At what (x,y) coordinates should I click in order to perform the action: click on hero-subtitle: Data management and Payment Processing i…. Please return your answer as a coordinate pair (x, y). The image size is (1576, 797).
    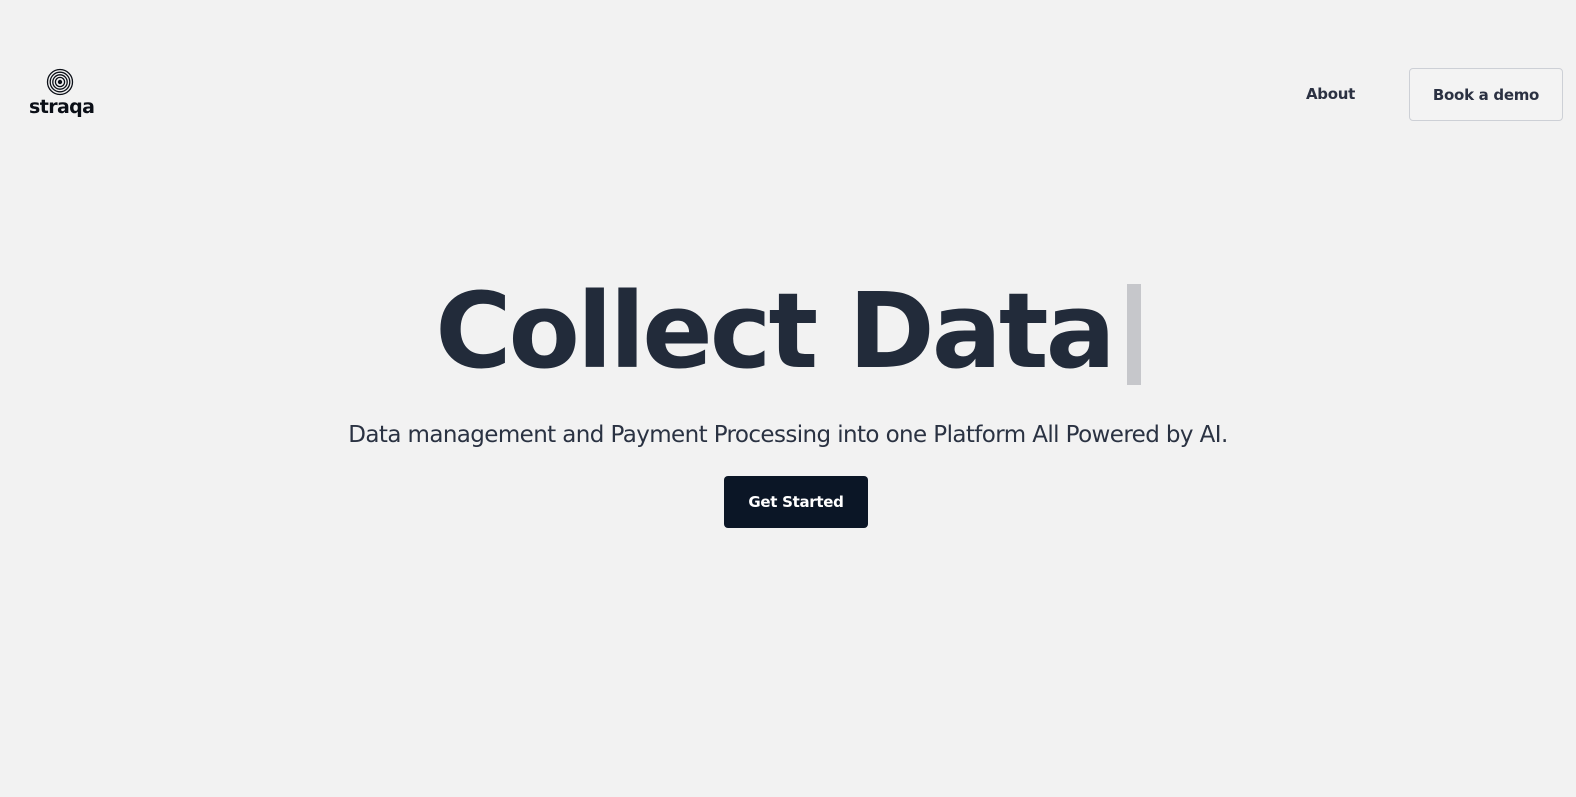
    Looking at the image, I should click on (788, 435).